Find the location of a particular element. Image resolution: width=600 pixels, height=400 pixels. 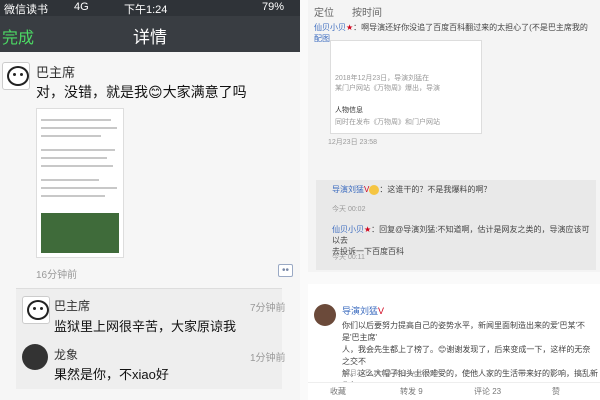

article-line: 2018年12月23日，导演刘猛在 is located at coordinates (382, 78).